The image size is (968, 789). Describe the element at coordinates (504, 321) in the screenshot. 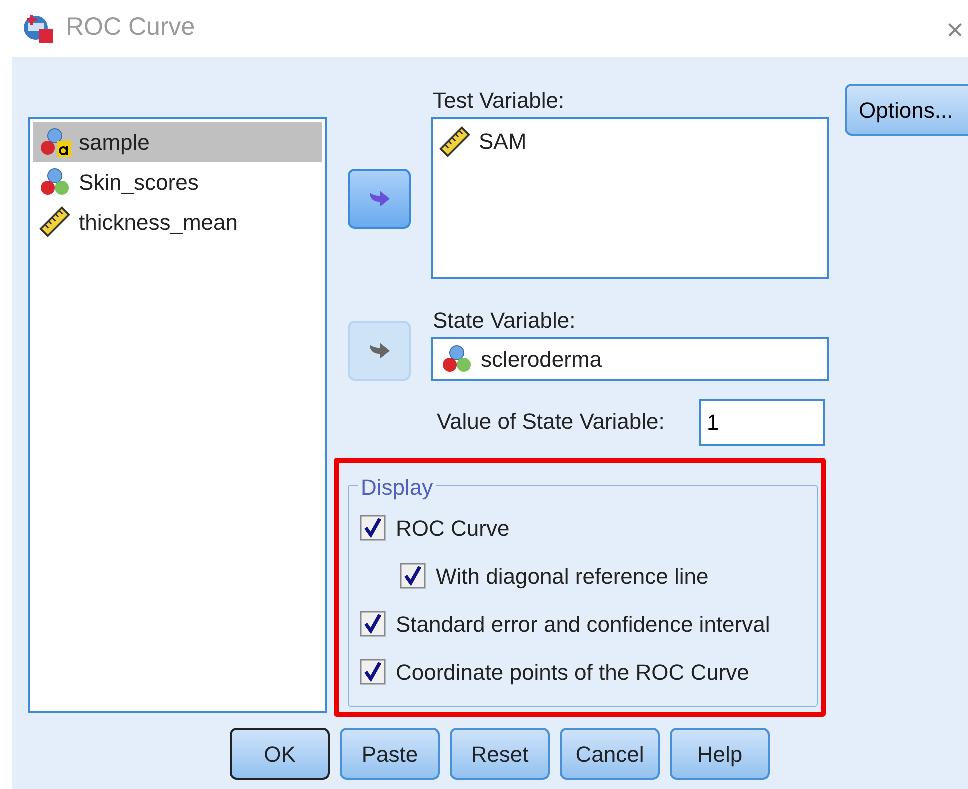

I see `field-label: State Variable:` at that location.